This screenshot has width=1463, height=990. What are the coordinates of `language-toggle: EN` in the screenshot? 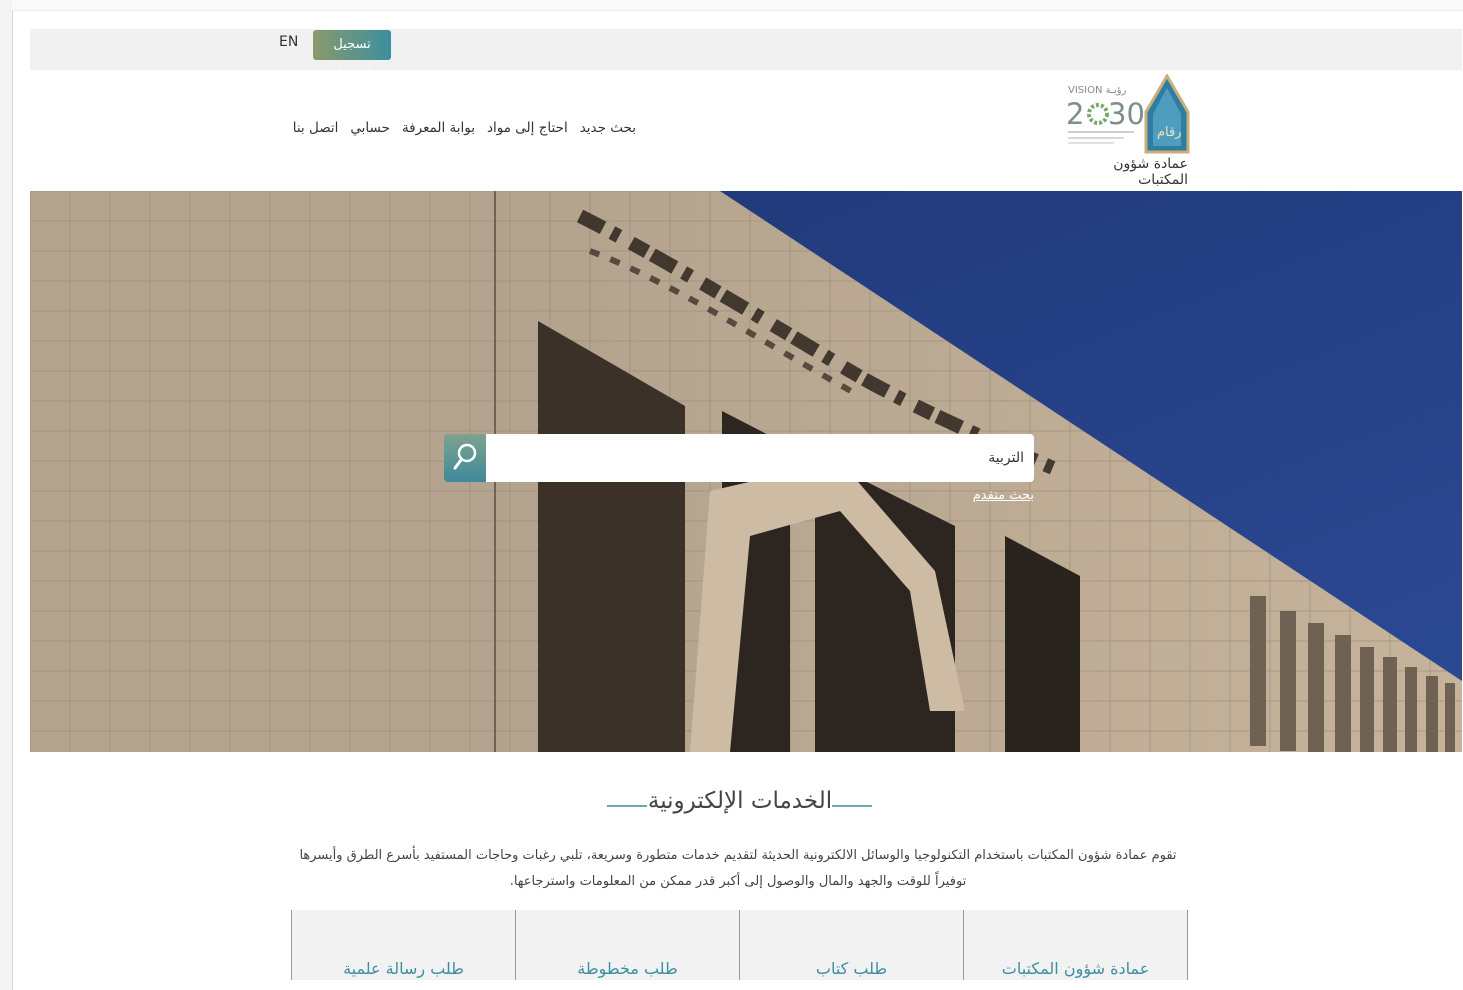 It's located at (288, 42).